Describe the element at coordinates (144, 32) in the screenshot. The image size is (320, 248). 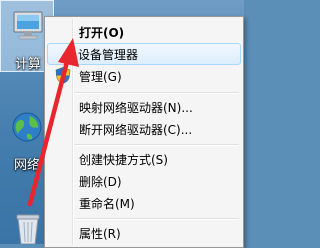
I see `menu-item-open: 打开(O)` at that location.